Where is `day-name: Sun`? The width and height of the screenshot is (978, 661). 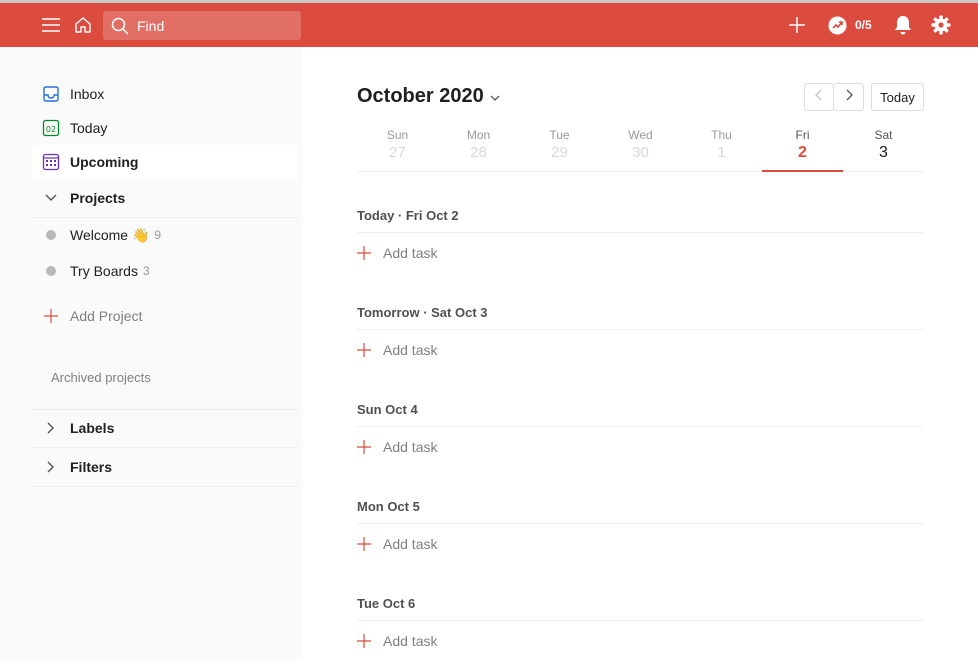 day-name: Sun is located at coordinates (397, 135).